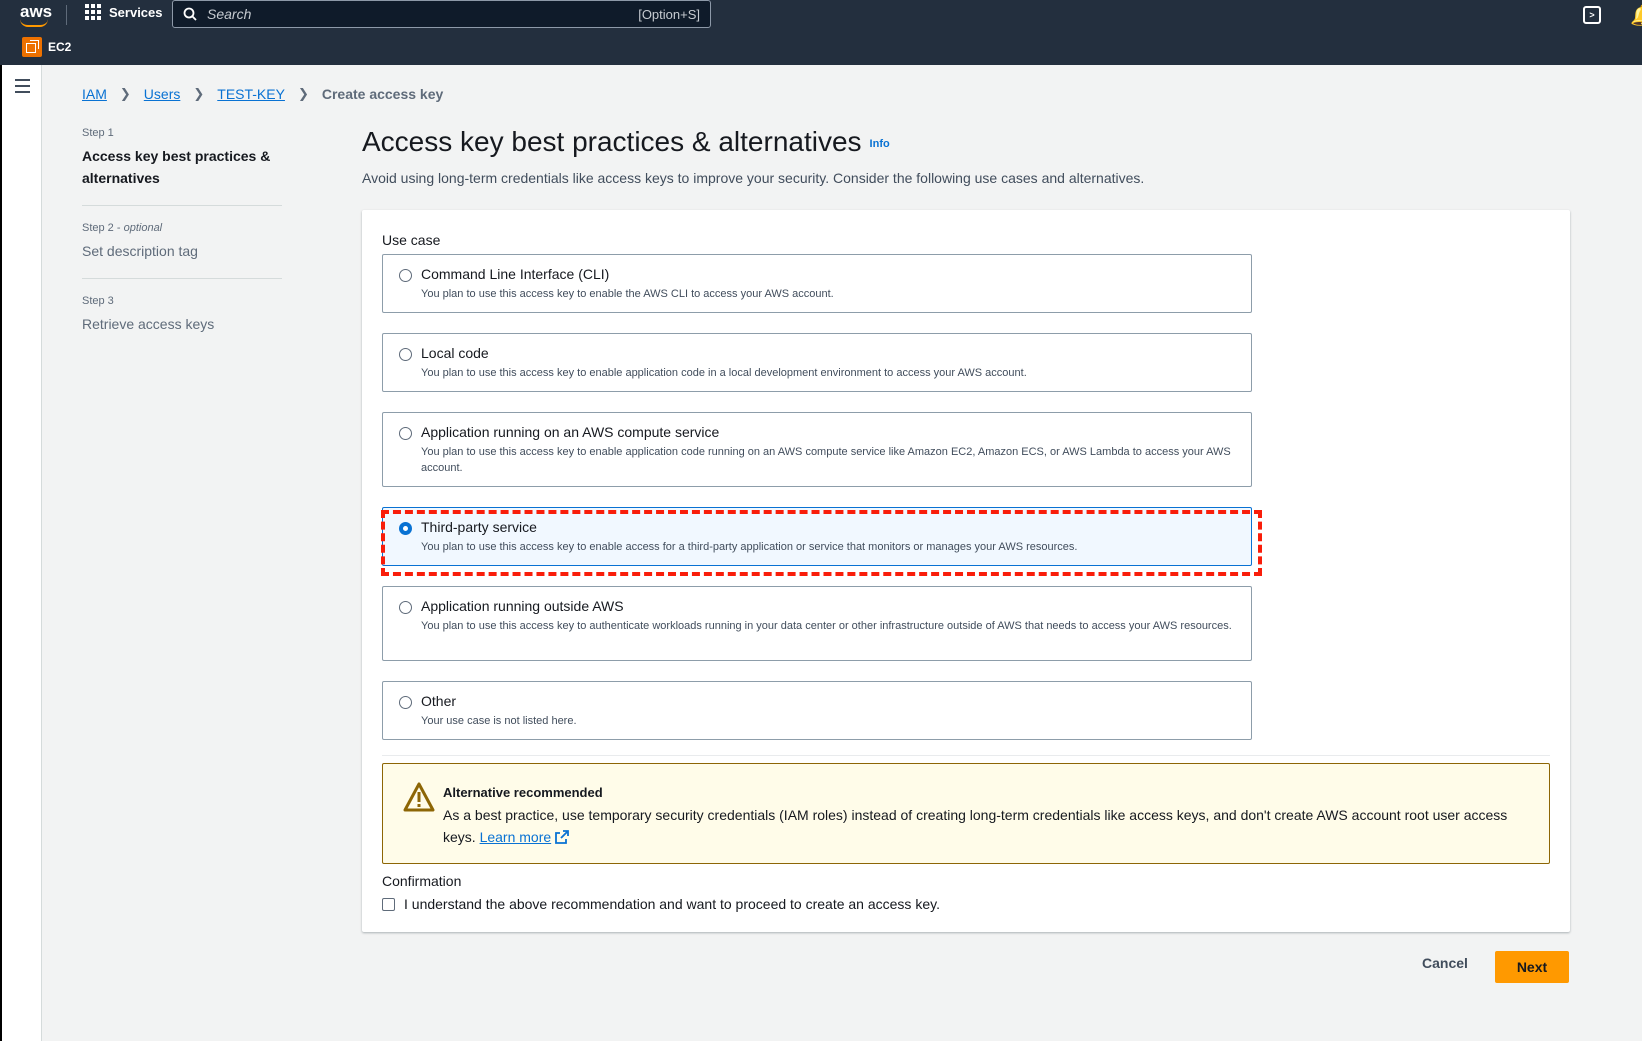  What do you see at coordinates (479, 527) in the screenshot?
I see `option-title: Third-party service` at bounding box center [479, 527].